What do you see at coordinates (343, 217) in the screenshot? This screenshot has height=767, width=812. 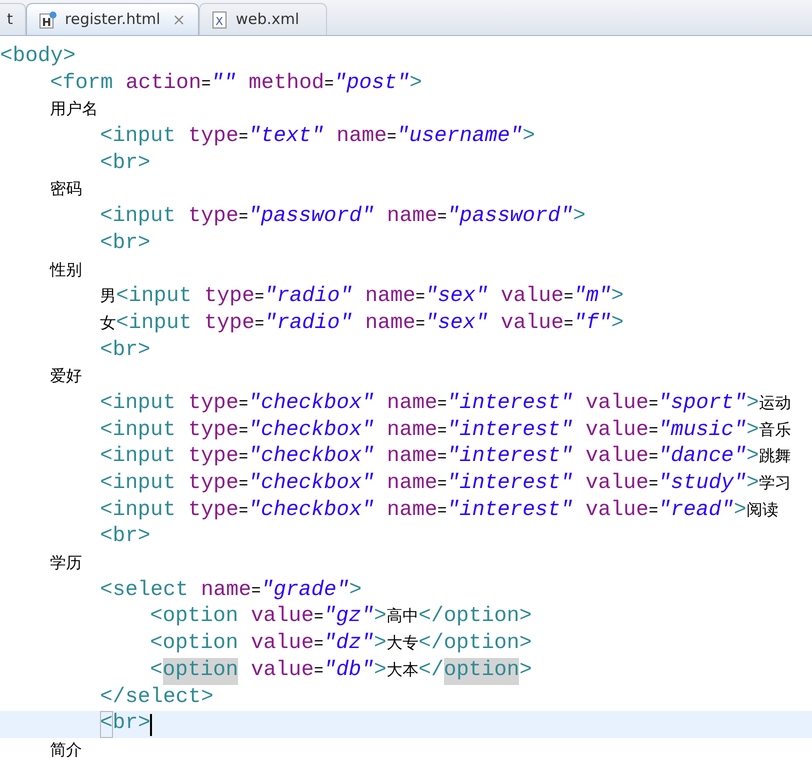 I see `code-line: <input type="password" name="password">` at bounding box center [343, 217].